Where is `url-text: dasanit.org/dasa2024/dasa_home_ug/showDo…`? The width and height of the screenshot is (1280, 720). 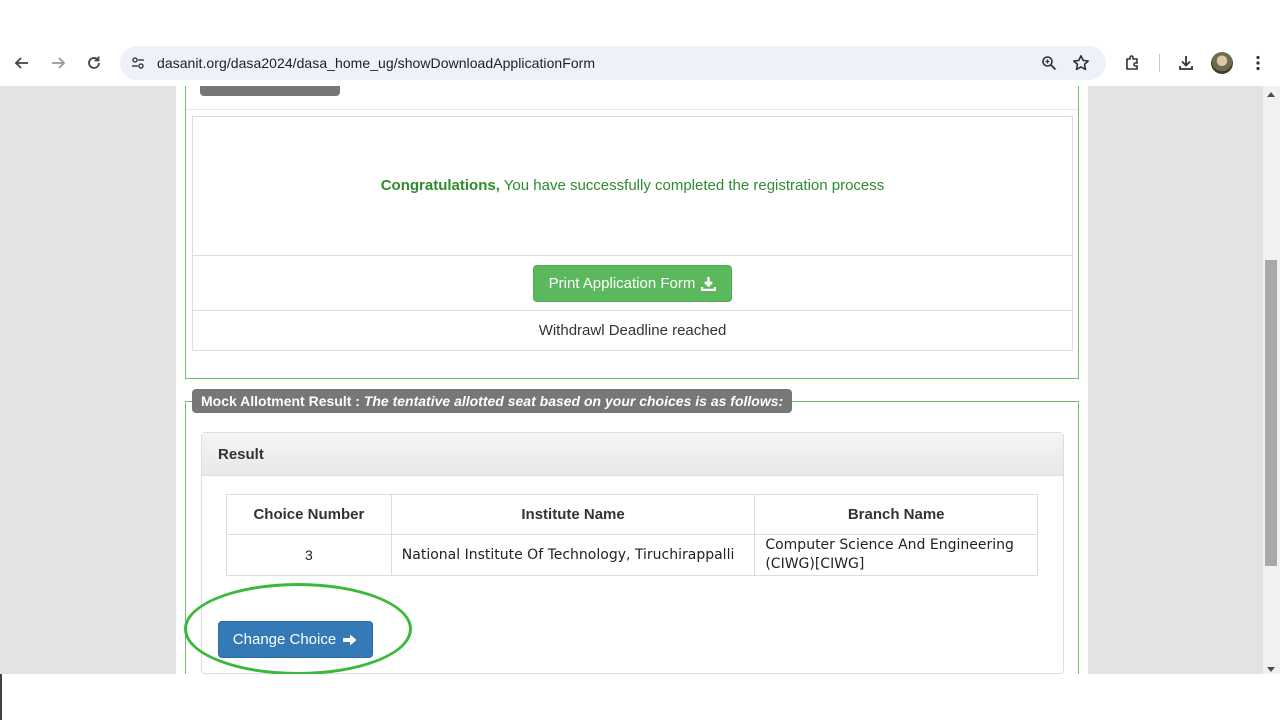 url-text: dasanit.org/dasa2024/dasa_home_ug/showDo… is located at coordinates (376, 63).